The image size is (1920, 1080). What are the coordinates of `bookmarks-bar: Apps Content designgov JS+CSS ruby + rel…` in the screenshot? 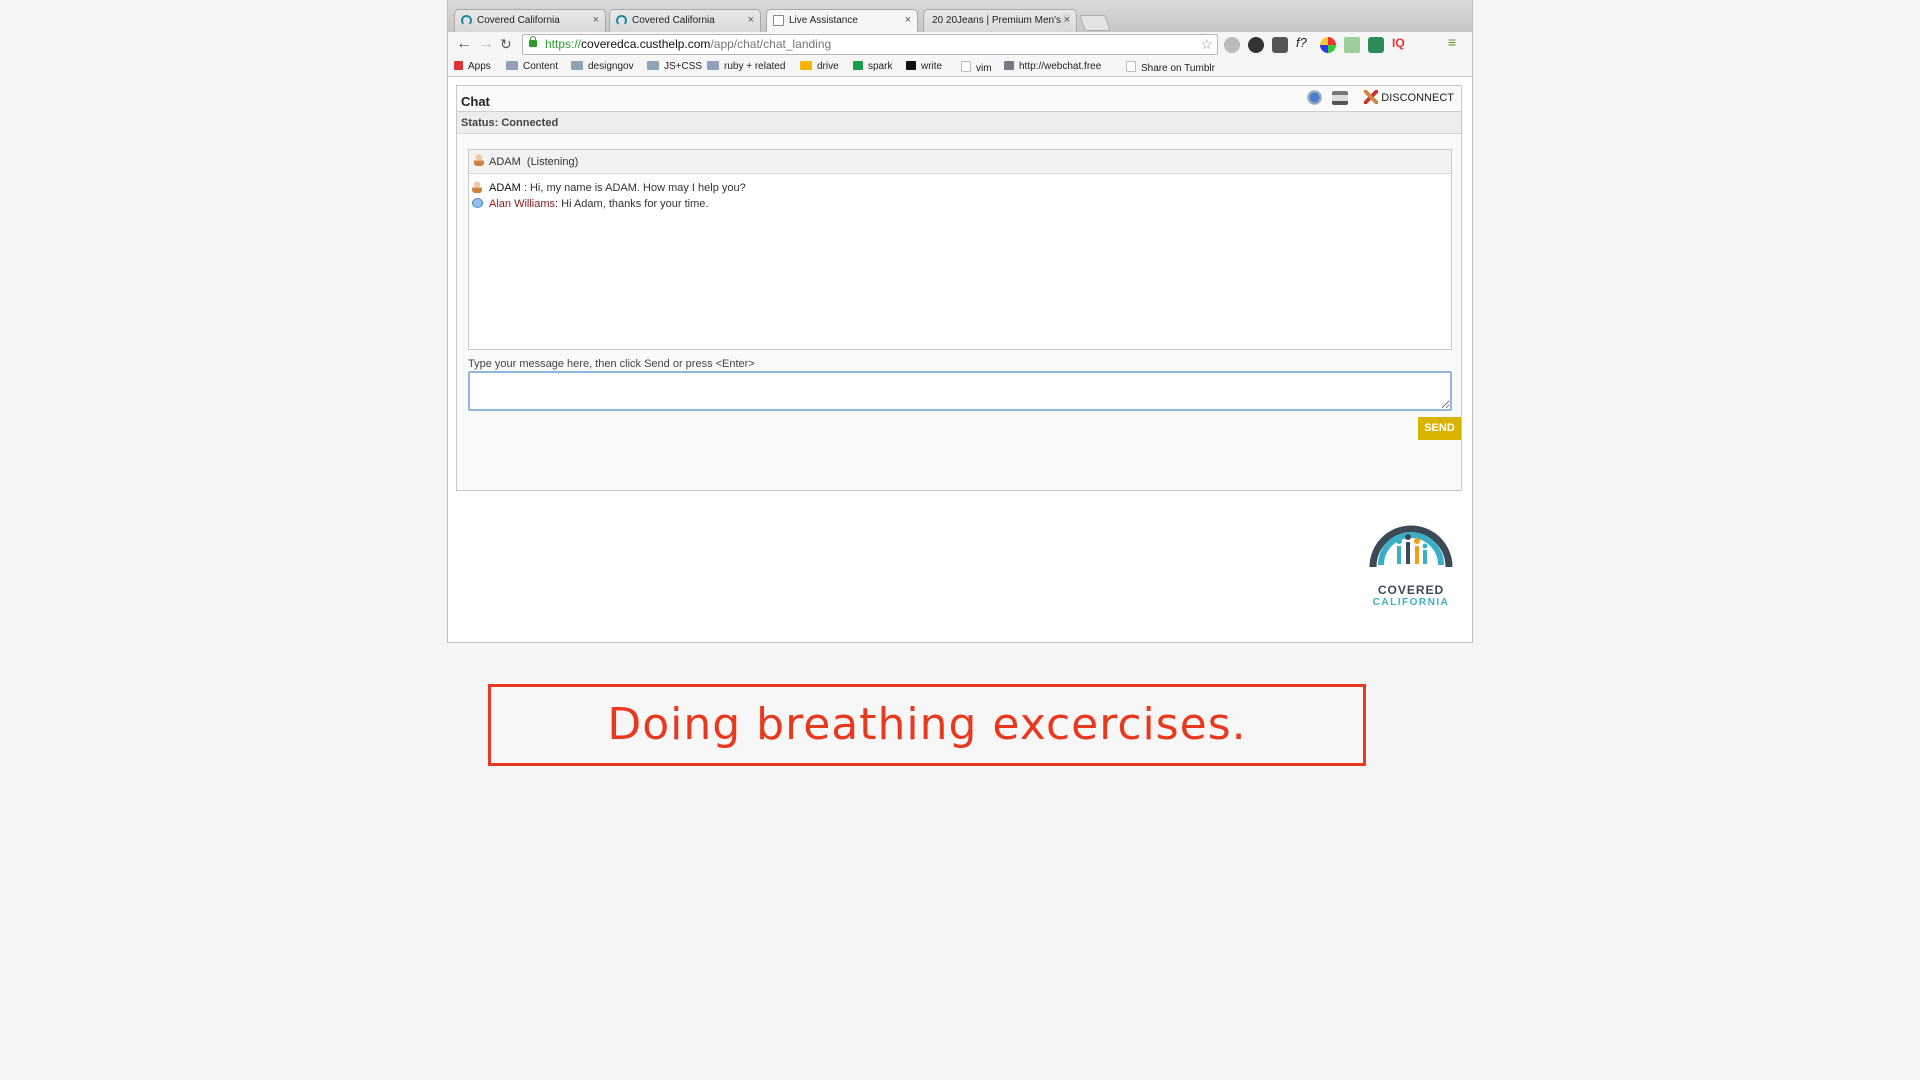 It's located at (960, 67).